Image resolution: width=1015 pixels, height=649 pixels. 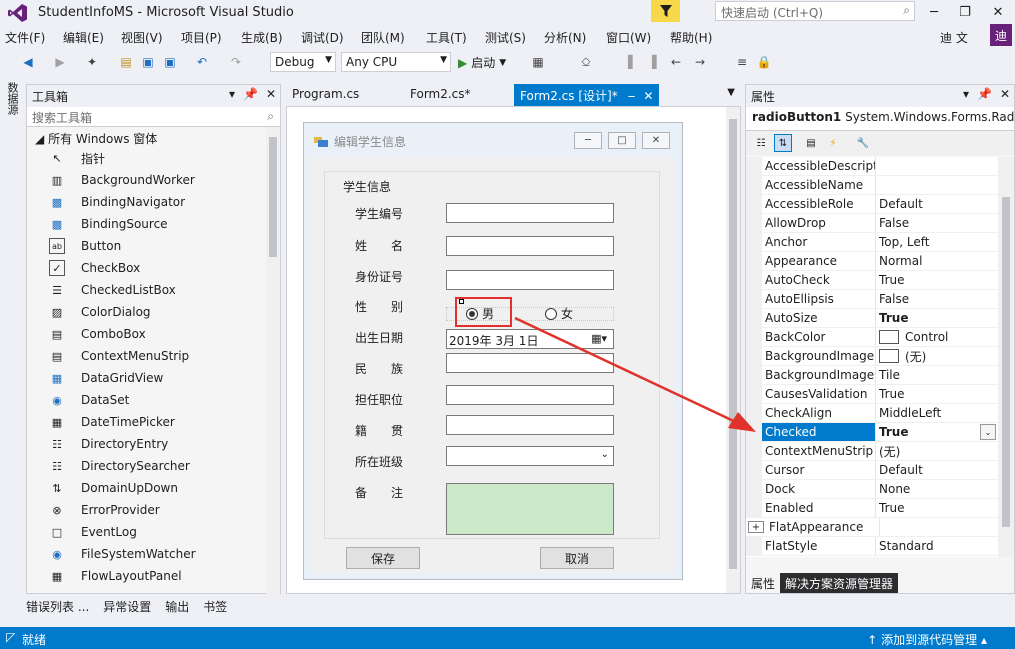 I want to click on property-row: CausesValidation True, so click(x=872, y=394).